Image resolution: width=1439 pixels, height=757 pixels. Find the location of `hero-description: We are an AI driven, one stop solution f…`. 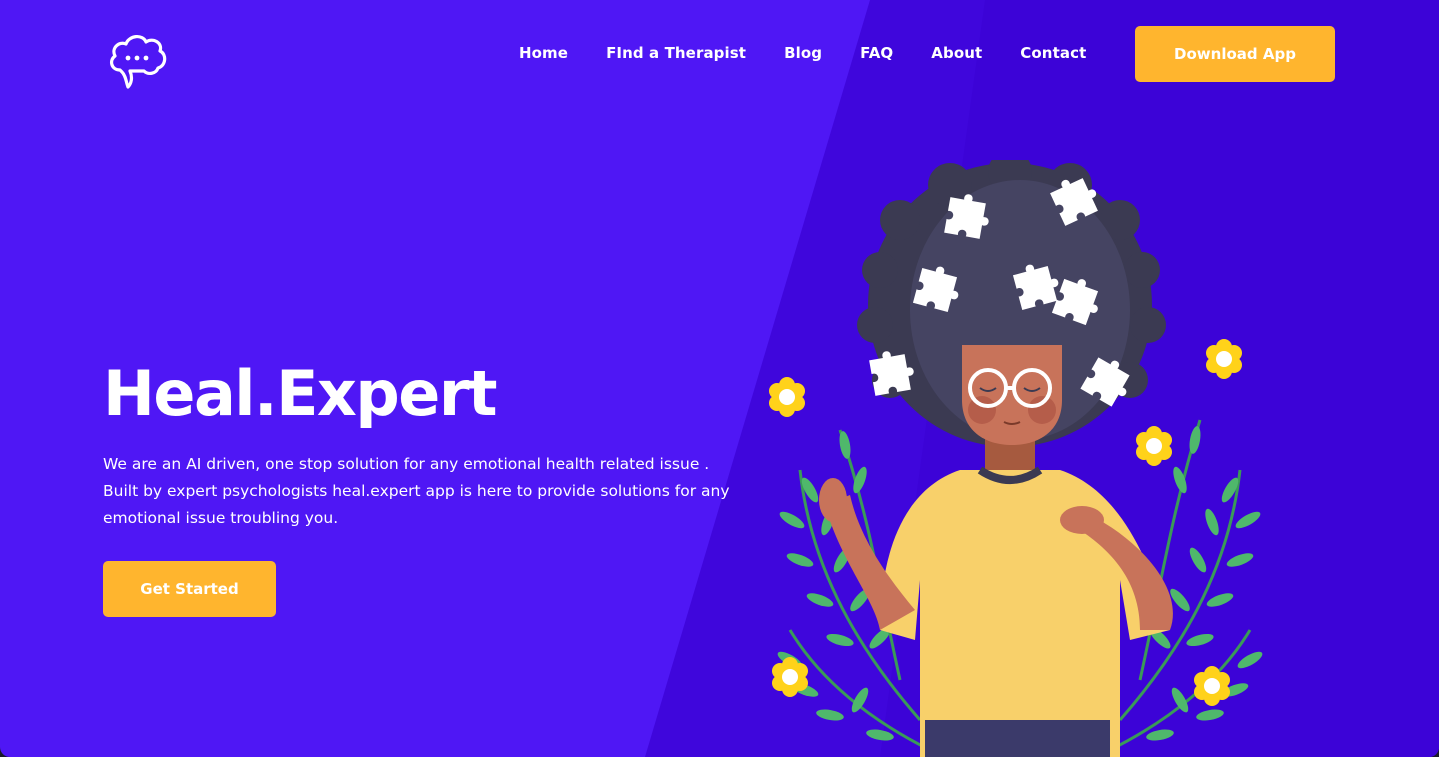

hero-description: We are an AI driven, one stop solution f… is located at coordinates (416, 491).